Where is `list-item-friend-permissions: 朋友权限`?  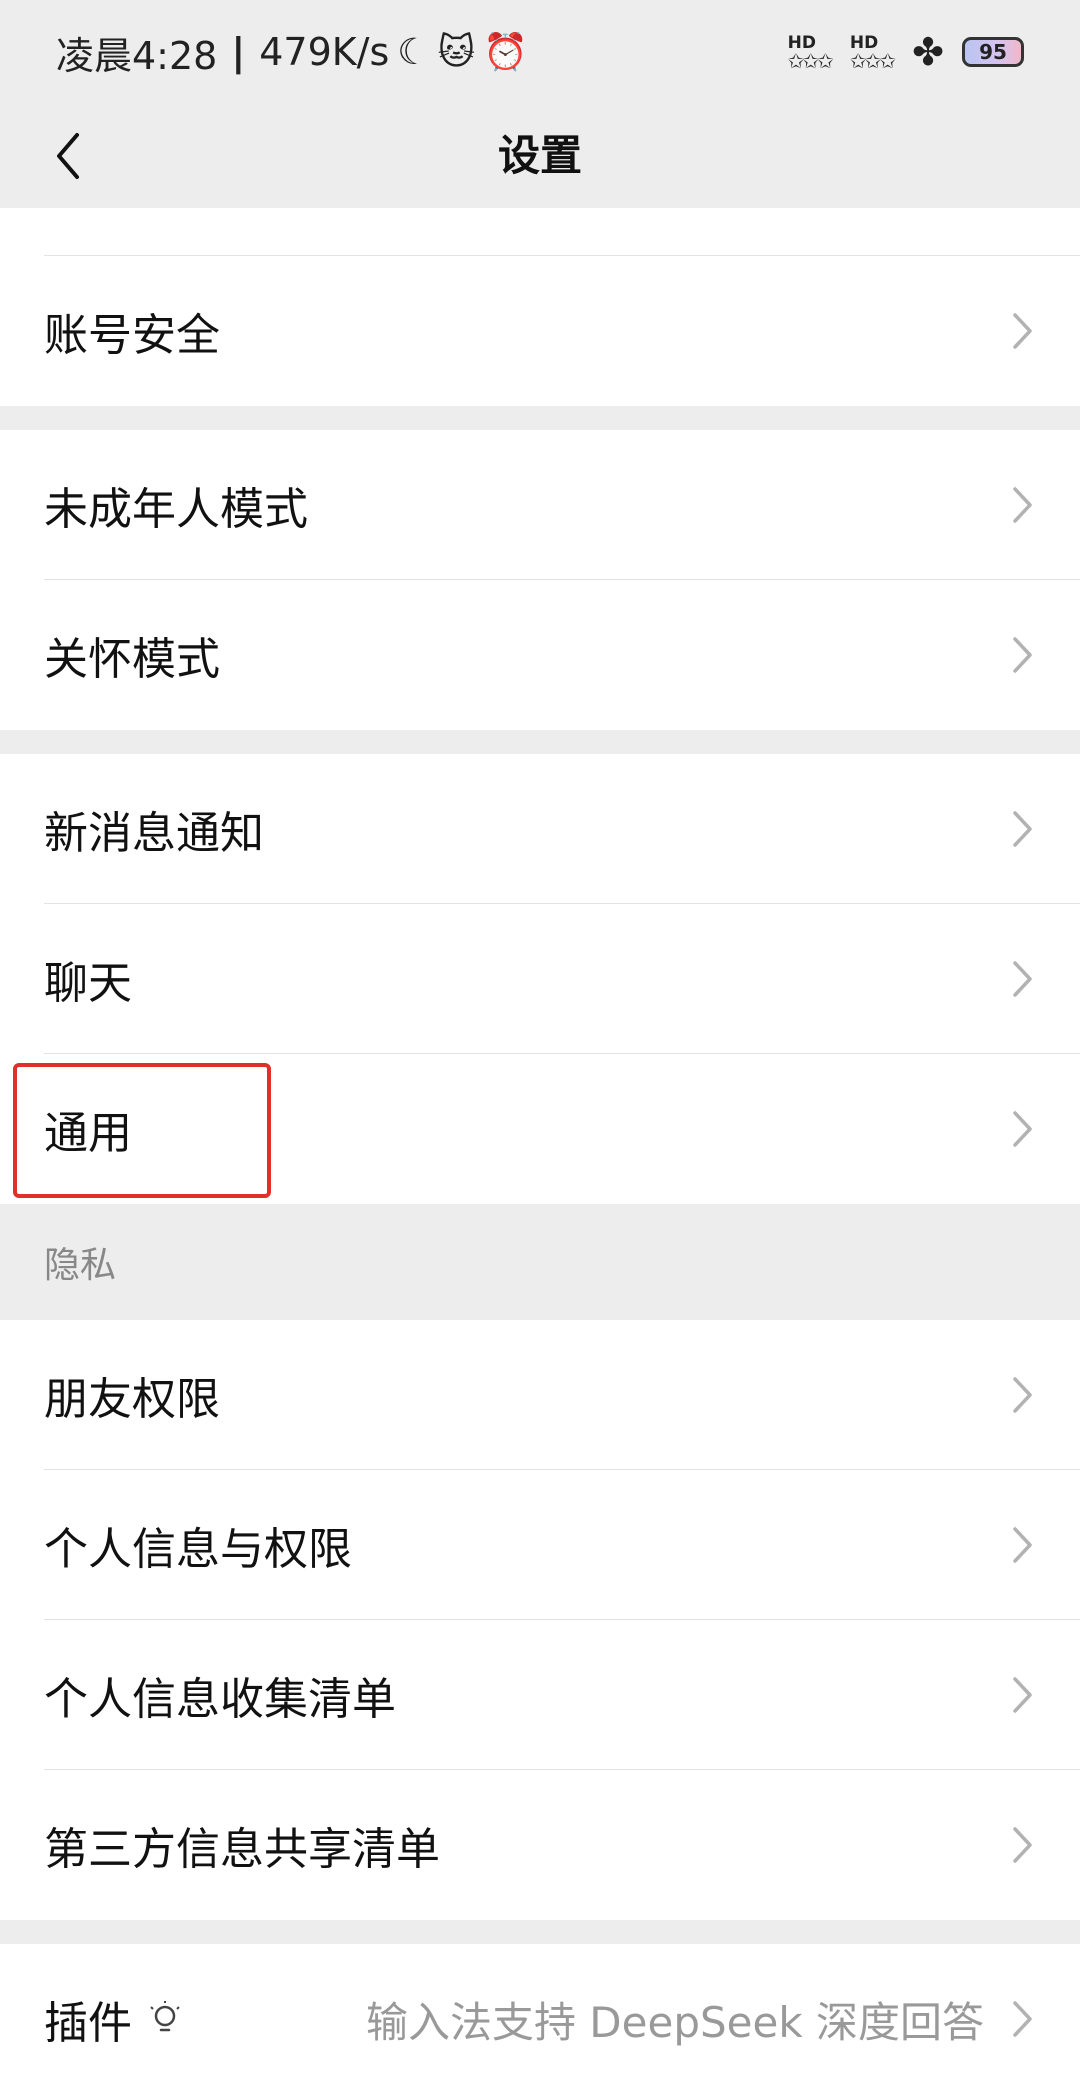 list-item-friend-permissions: 朋友权限 is located at coordinates (540, 1395).